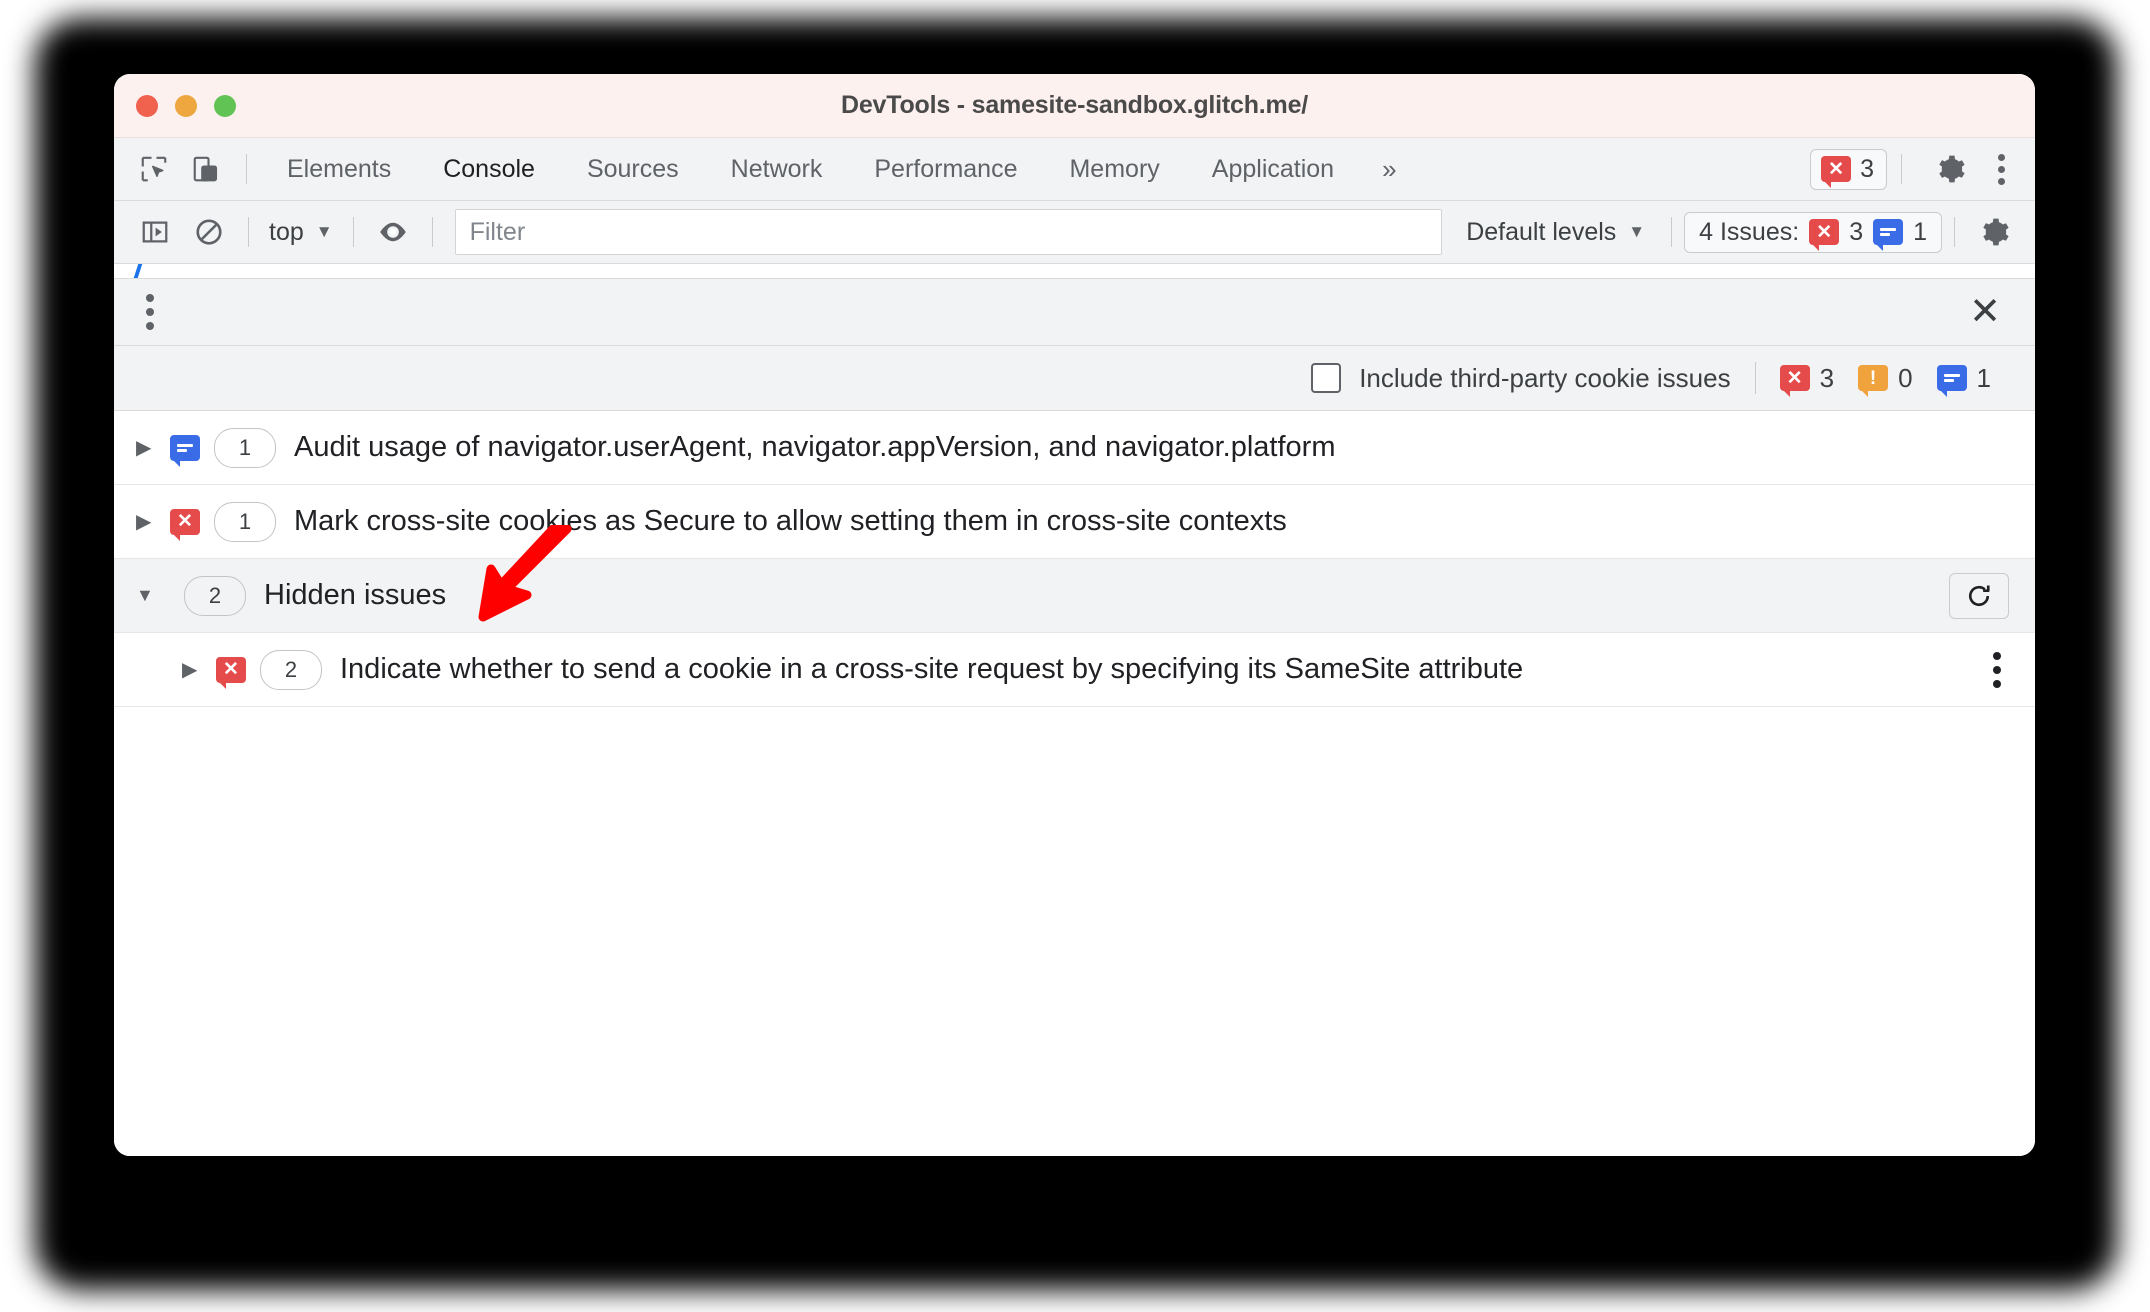 The height and width of the screenshot is (1312, 2150). I want to click on window-title: DevTools - samesite-sandbox.glitch.me/, so click(1074, 105).